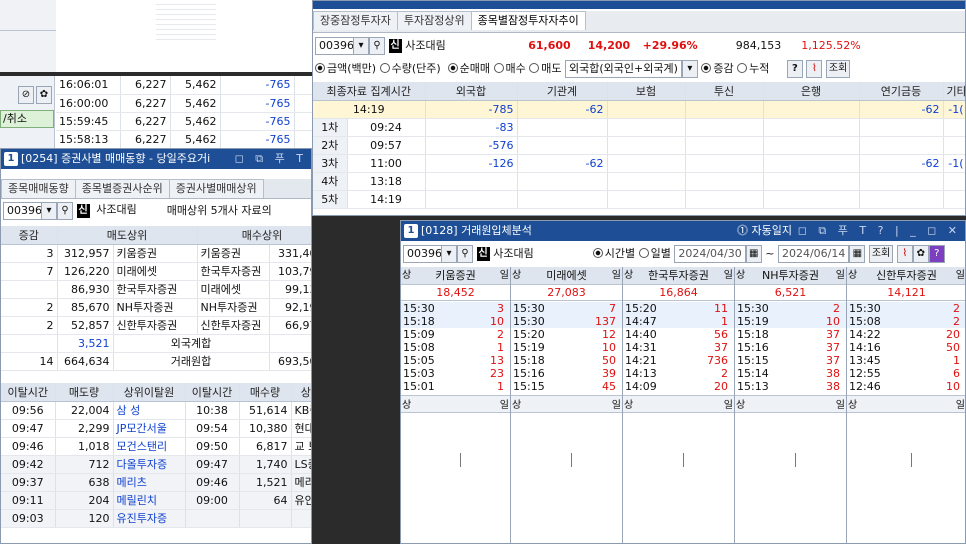 The image size is (966, 544). Describe the element at coordinates (906, 334) in the screenshot. I see `tick-row: 14:22 20` at that location.